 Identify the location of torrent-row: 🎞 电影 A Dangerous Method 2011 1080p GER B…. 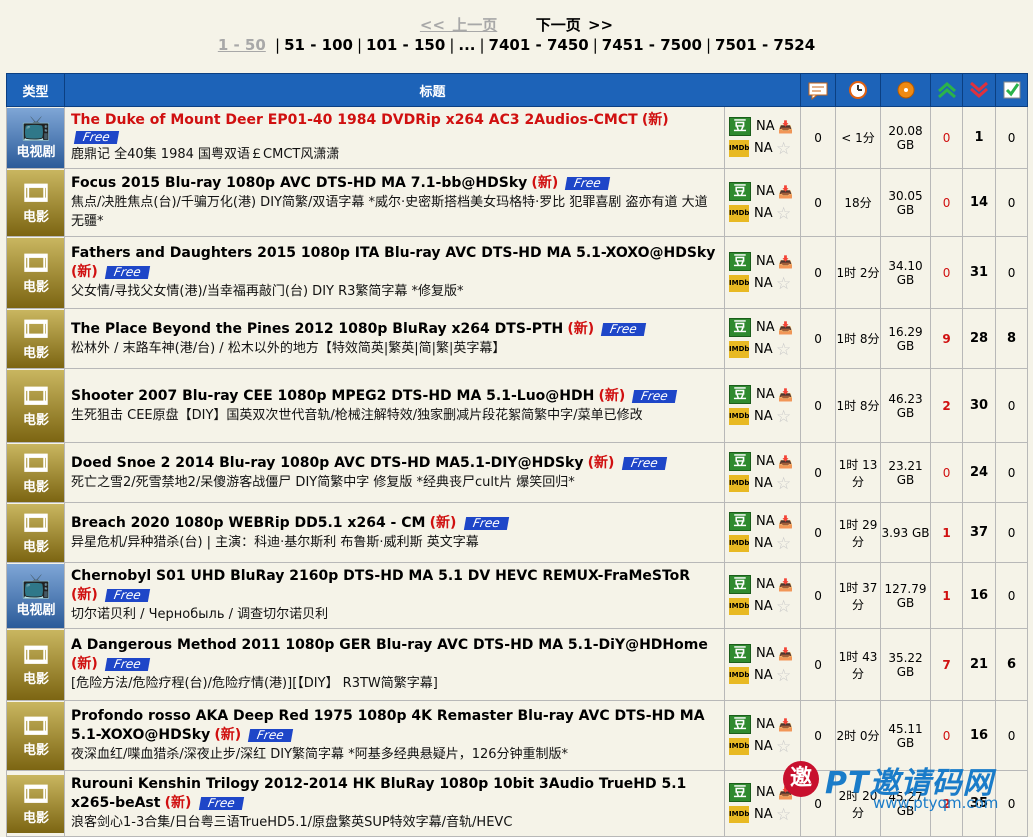
(517, 664).